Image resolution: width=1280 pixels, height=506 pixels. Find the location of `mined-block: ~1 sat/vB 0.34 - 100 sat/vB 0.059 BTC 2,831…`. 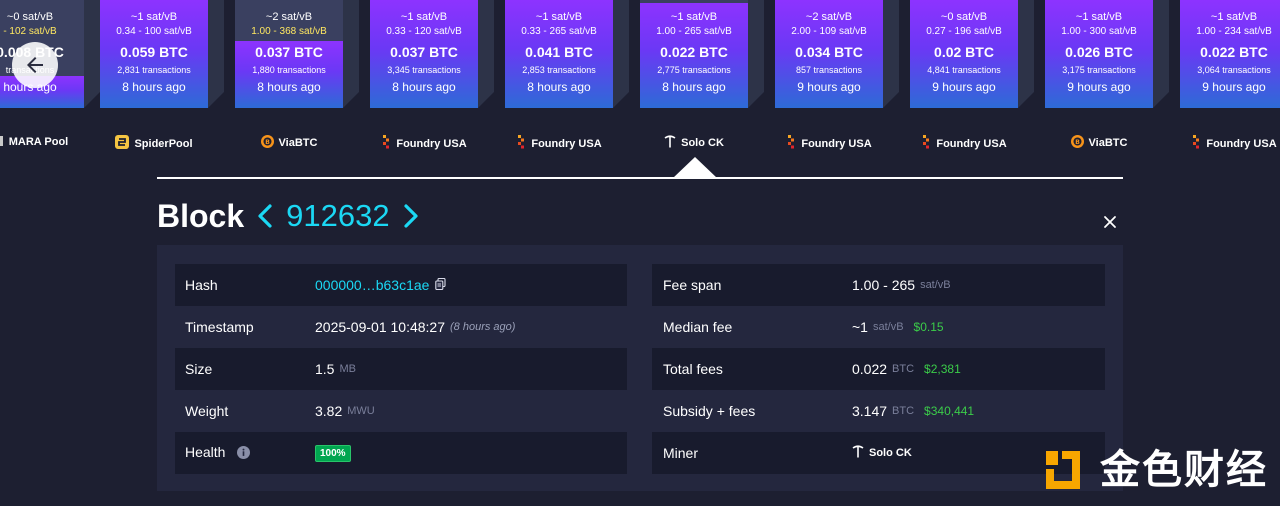

mined-block: ~1 sat/vB 0.34 - 100 sat/vB 0.059 BTC 2,831… is located at coordinates (162, 75).